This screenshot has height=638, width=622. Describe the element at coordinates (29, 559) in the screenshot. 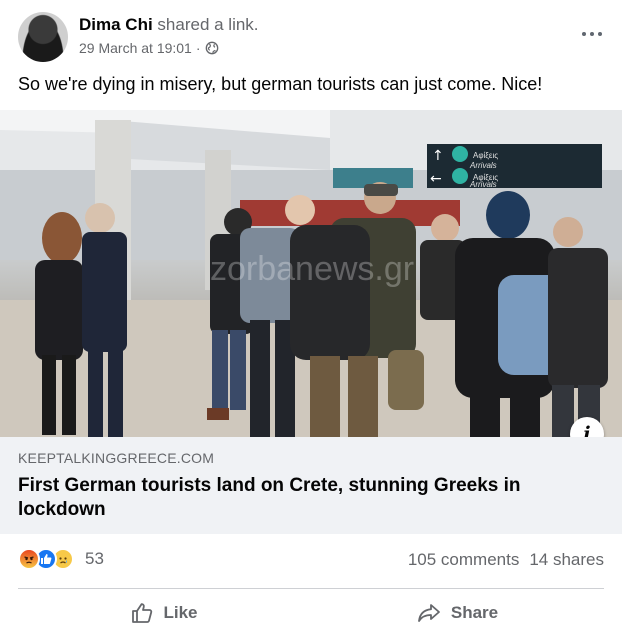

I see `angry-reaction-icon` at that location.